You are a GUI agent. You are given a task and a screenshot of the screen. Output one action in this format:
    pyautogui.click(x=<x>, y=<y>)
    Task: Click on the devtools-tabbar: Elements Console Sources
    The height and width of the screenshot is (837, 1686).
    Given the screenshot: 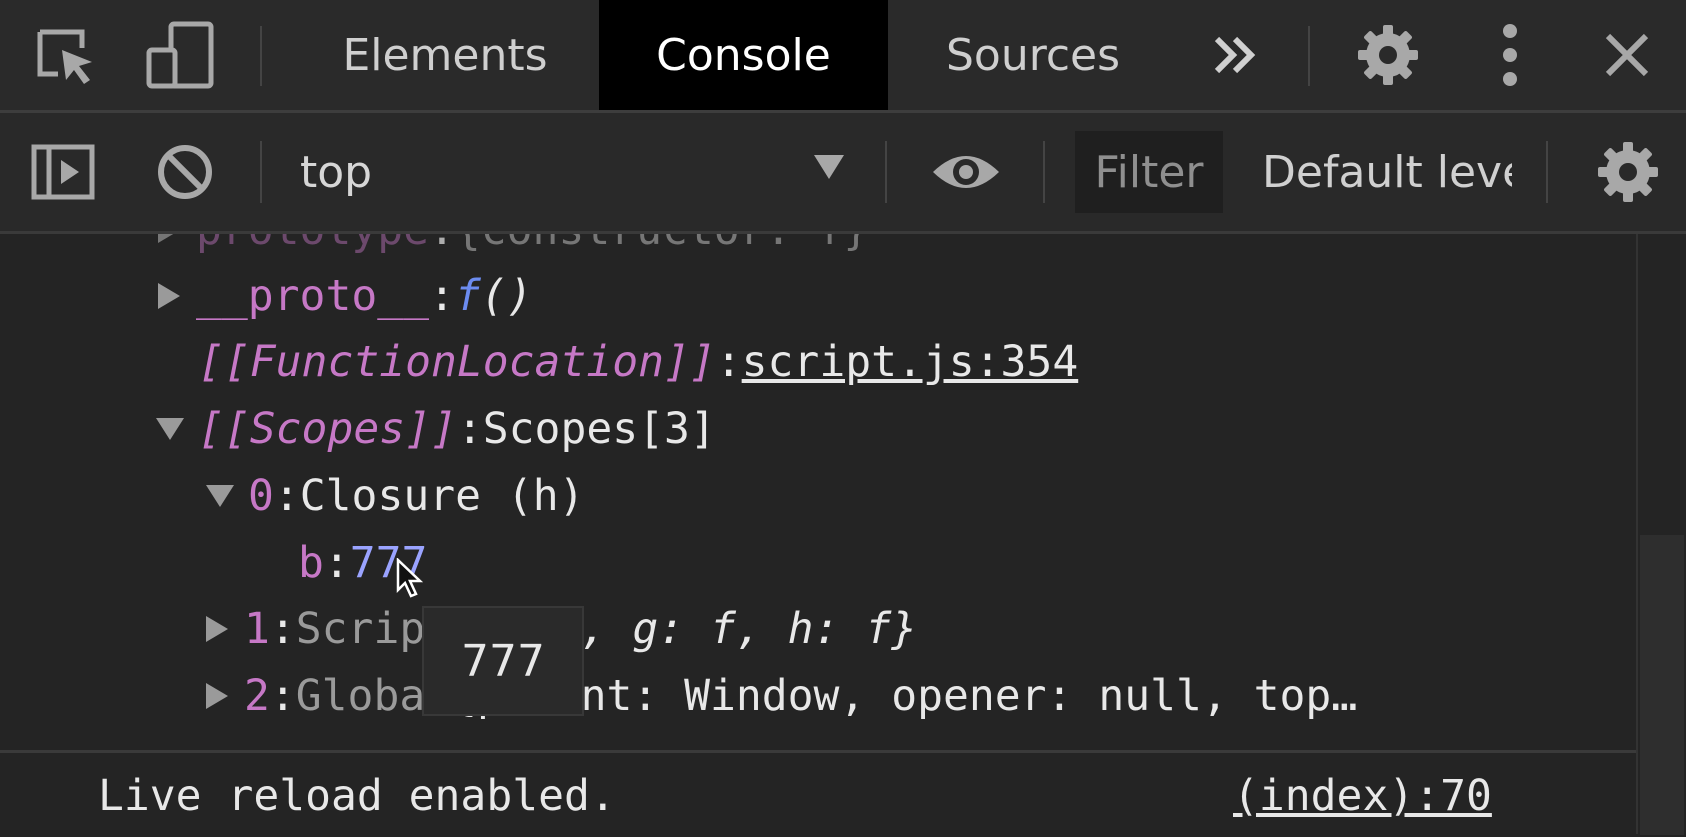 What is the action you would take?
    pyautogui.click(x=843, y=56)
    